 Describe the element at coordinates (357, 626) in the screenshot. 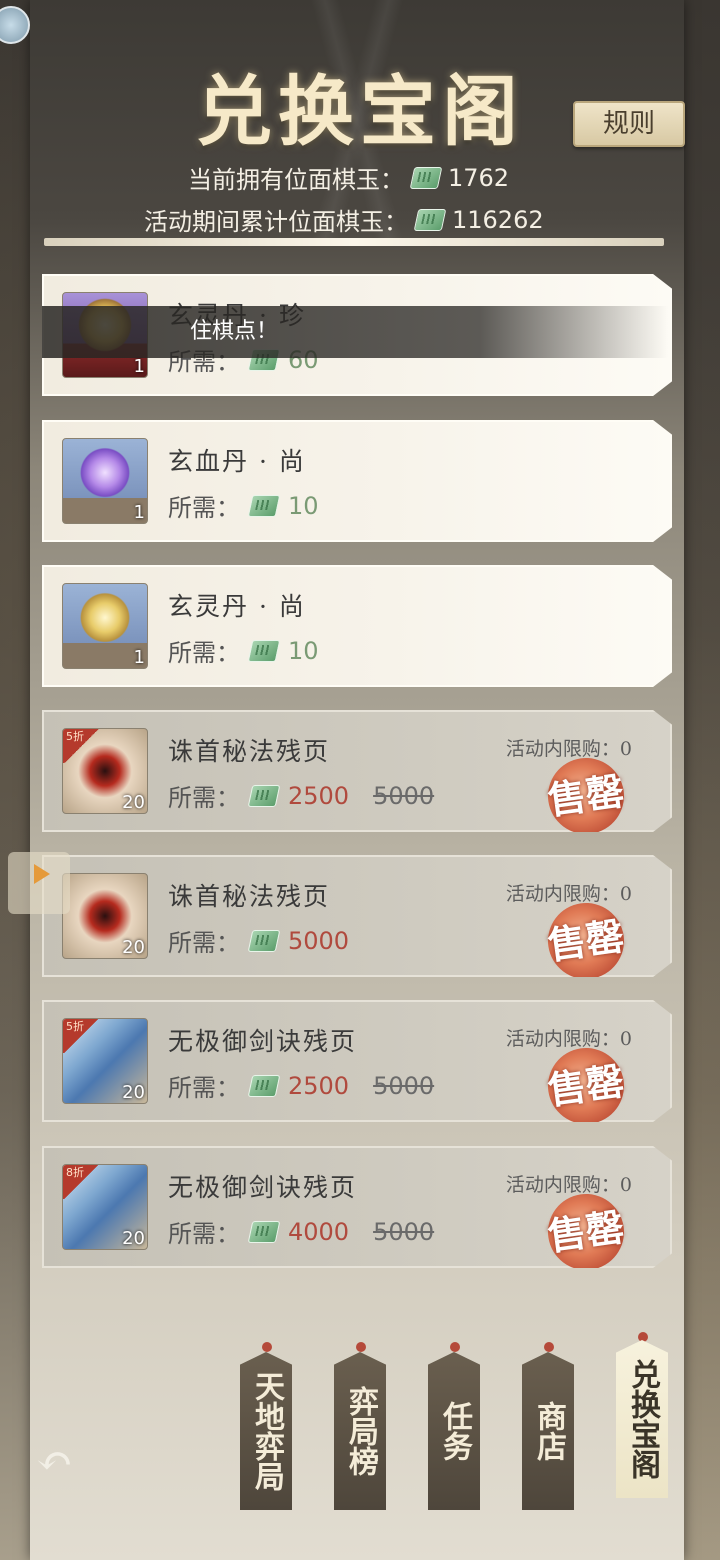

I see `shop-item-card: 1 玄灵丹 · 尚 所需： 10` at that location.